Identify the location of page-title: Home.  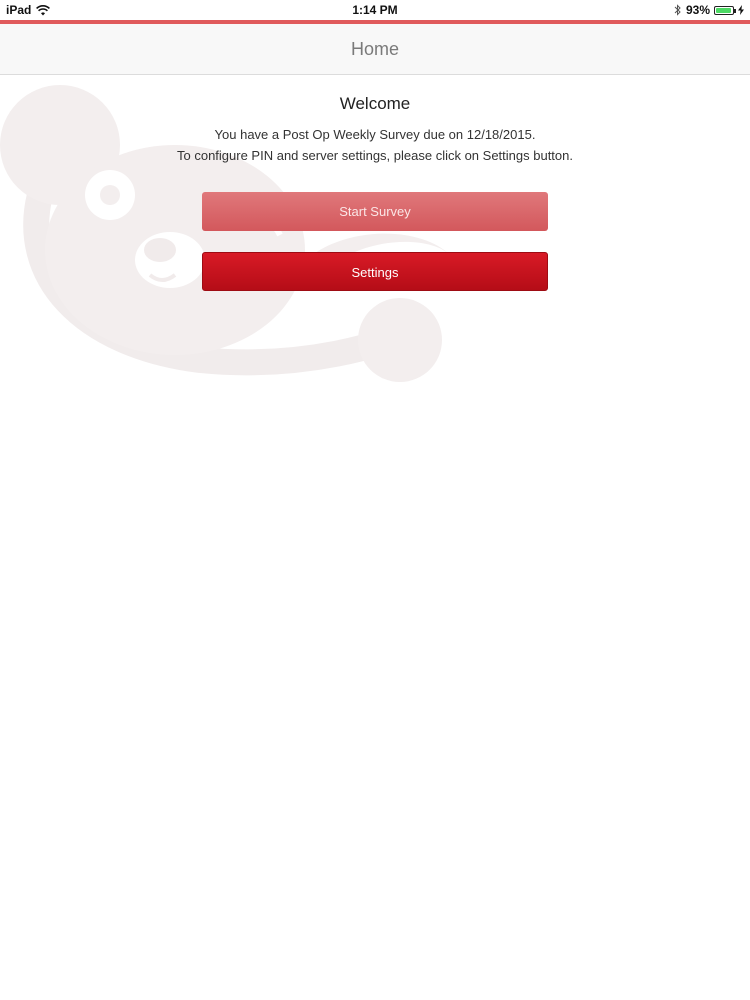
(374, 49).